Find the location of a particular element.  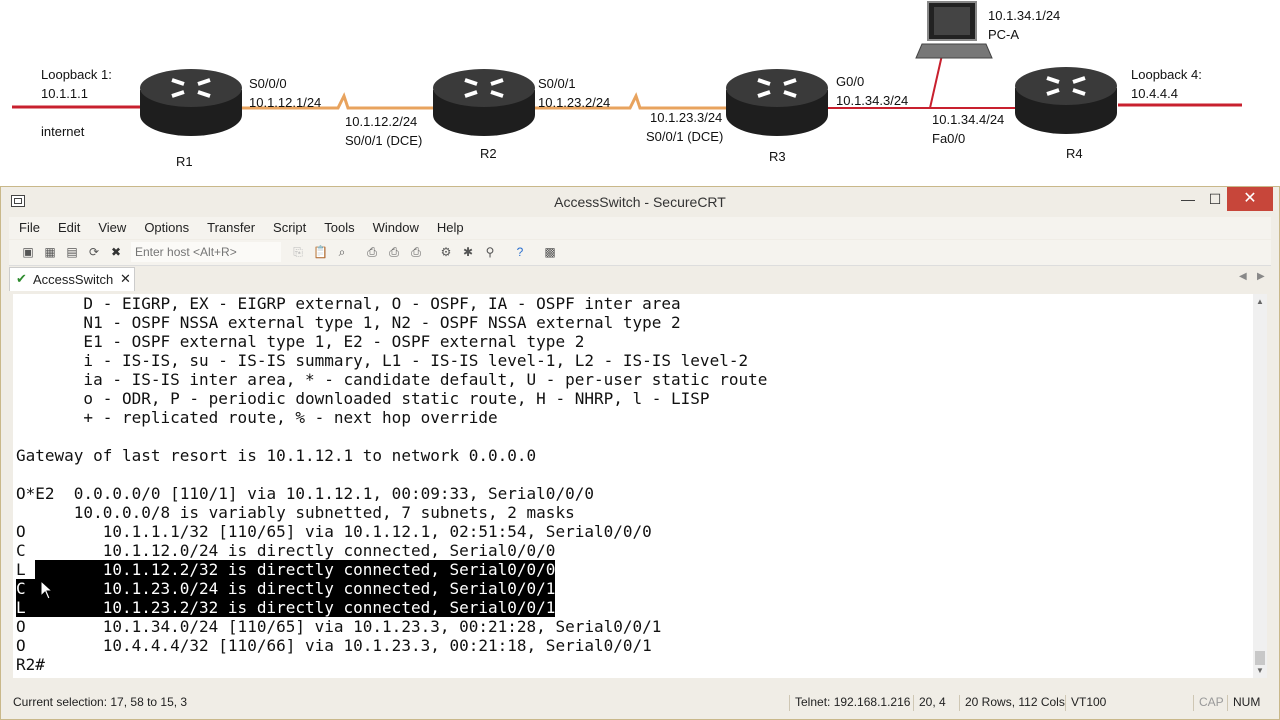

router-r1-icon is located at coordinates (191, 102).